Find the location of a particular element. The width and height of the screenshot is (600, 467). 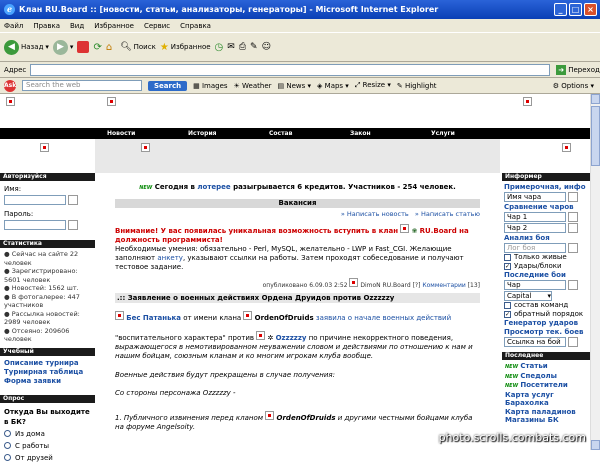

password-field is located at coordinates (35, 225).